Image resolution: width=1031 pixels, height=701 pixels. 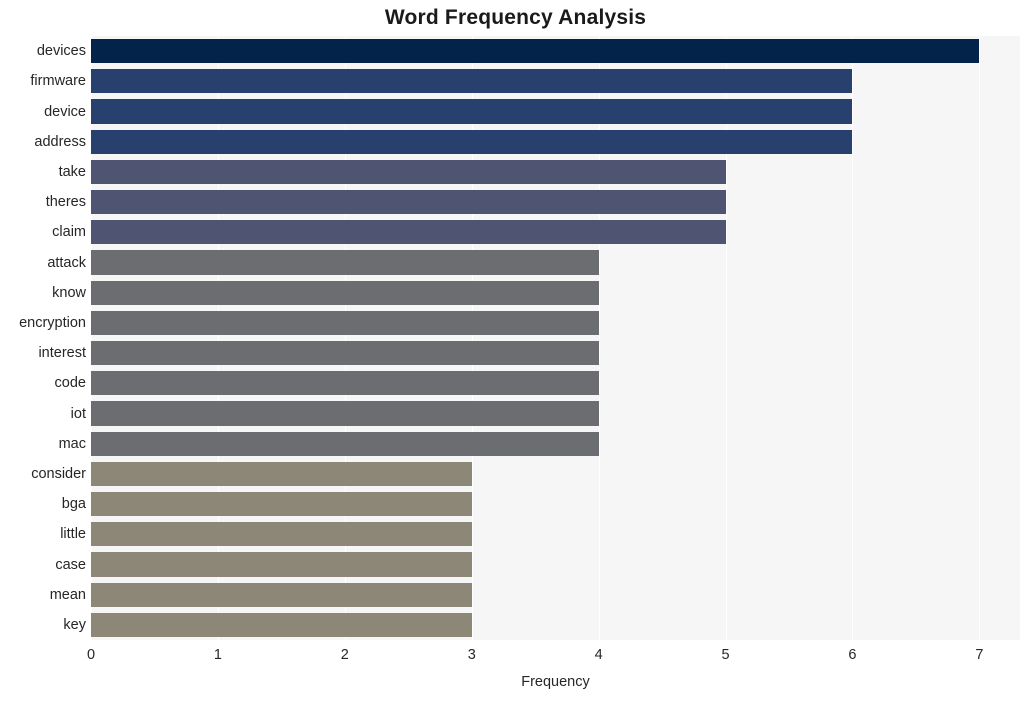 I want to click on bar-mean, so click(x=281, y=594).